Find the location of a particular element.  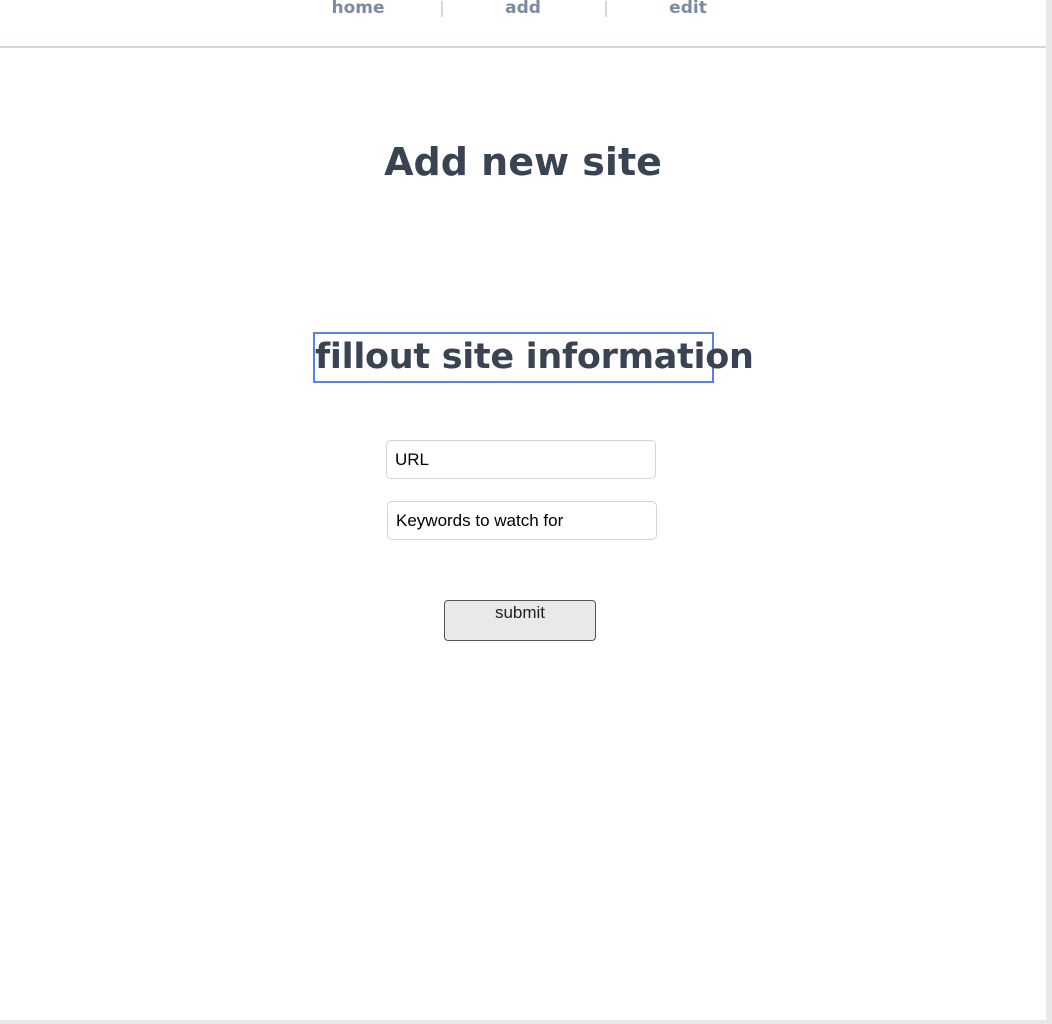

nav-home: home is located at coordinates (358, 9).